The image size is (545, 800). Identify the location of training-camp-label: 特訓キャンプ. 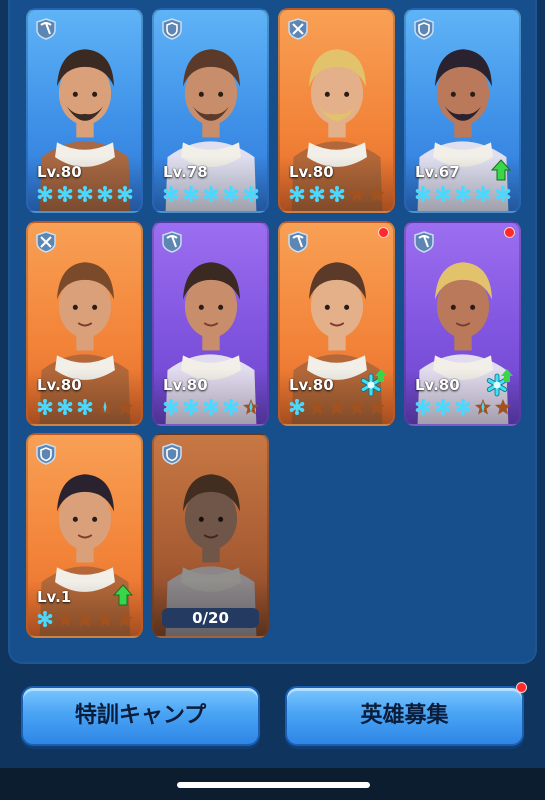
(140, 715).